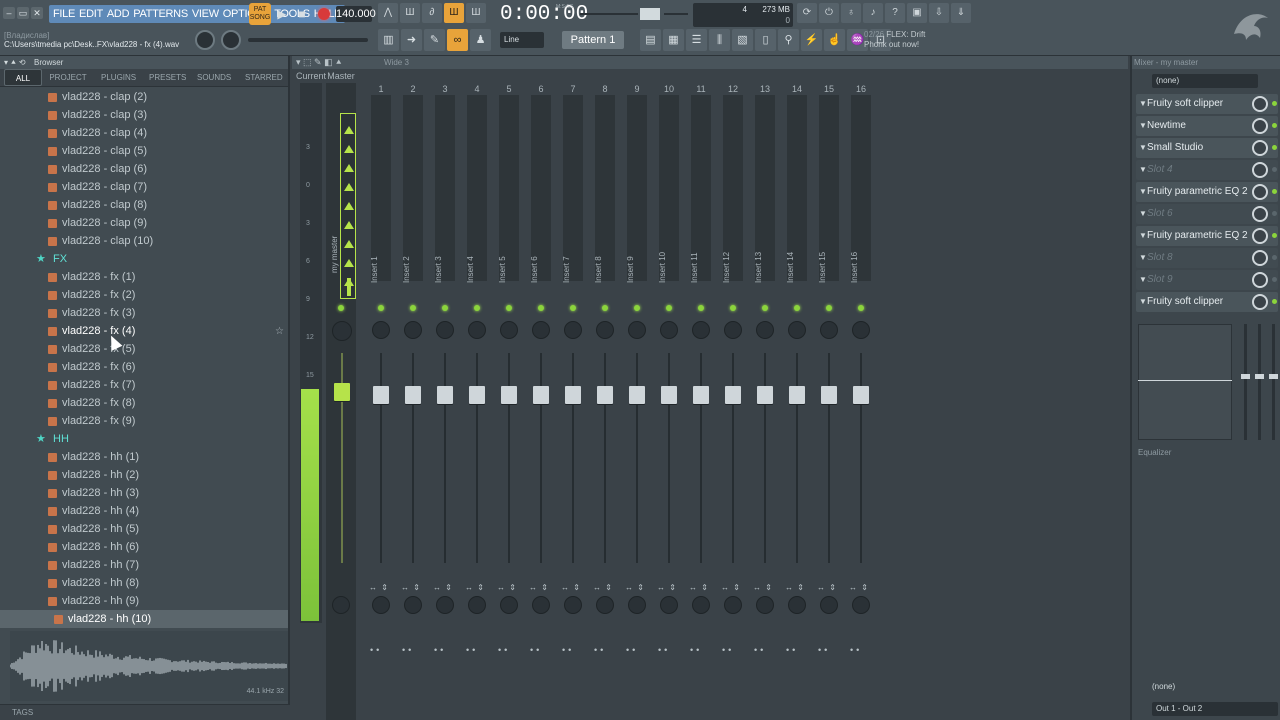 The height and width of the screenshot is (720, 1280). I want to click on browser-options-icon: ▾ ⯅ ⟲, so click(15, 62).